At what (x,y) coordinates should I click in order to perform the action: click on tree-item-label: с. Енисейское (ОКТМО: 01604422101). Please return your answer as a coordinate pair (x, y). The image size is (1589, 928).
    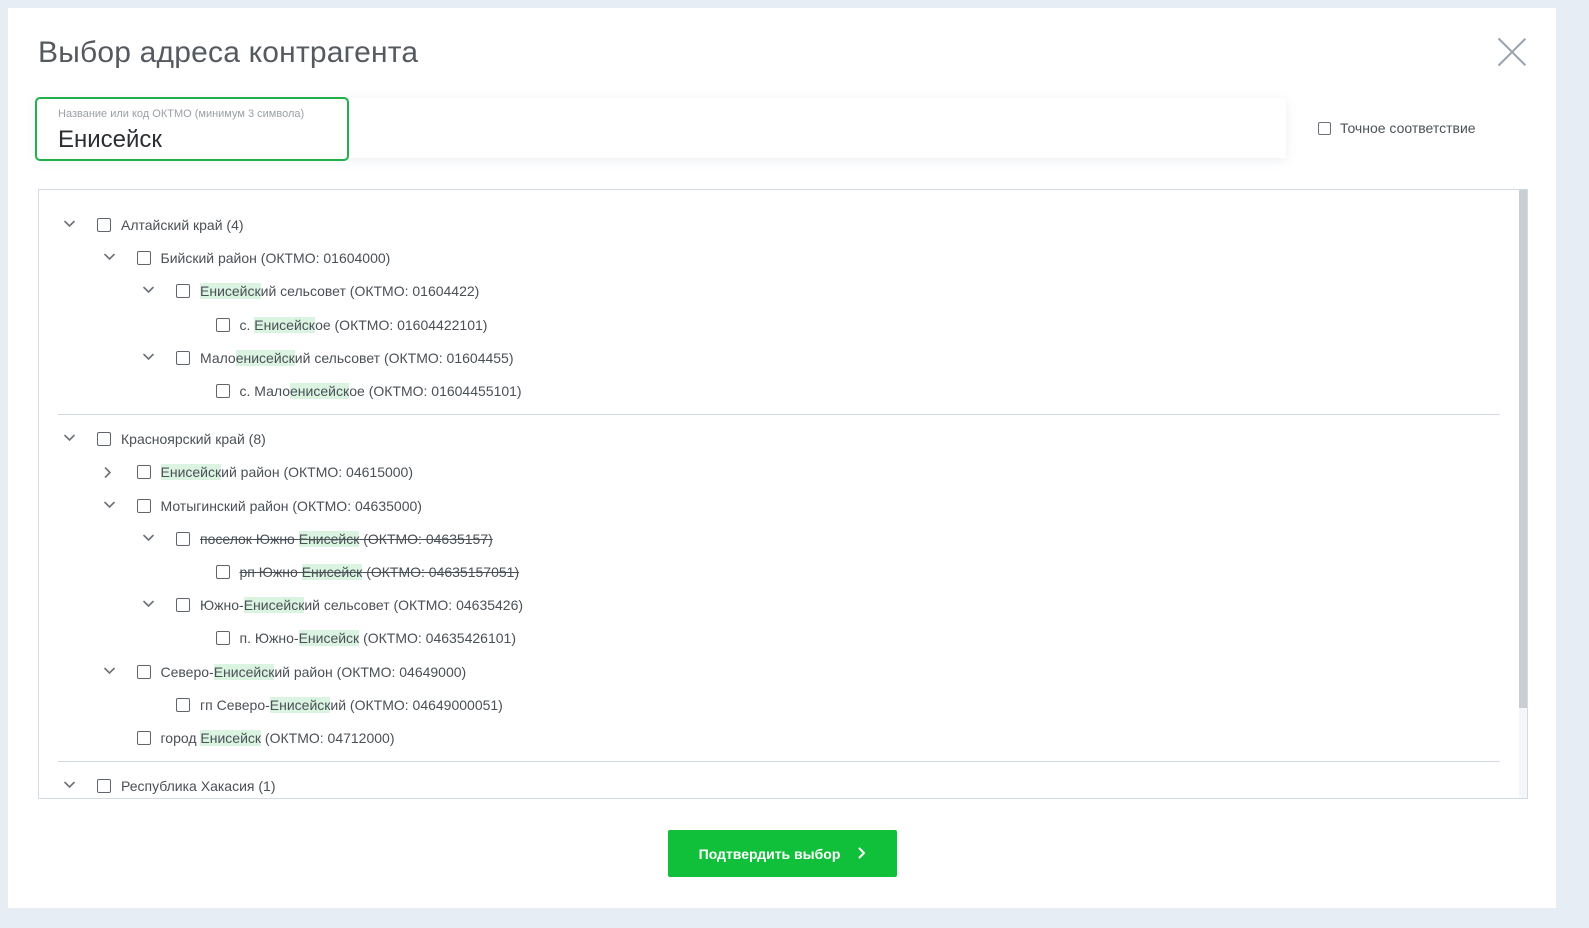
    Looking at the image, I should click on (363, 324).